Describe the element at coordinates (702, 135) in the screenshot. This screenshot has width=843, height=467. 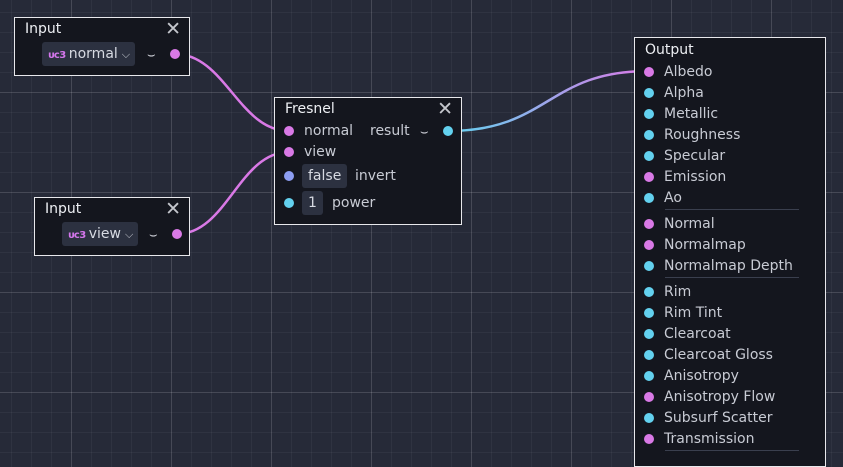
I see `port-label-roughness: Roughness` at that location.